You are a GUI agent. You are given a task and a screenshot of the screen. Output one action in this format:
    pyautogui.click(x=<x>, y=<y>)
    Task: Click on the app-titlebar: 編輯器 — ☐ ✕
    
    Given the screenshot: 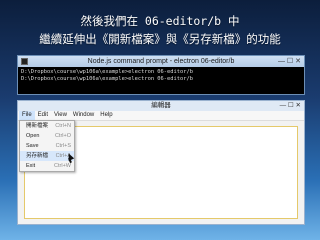 What is the action you would take?
    pyautogui.click(x=161, y=106)
    